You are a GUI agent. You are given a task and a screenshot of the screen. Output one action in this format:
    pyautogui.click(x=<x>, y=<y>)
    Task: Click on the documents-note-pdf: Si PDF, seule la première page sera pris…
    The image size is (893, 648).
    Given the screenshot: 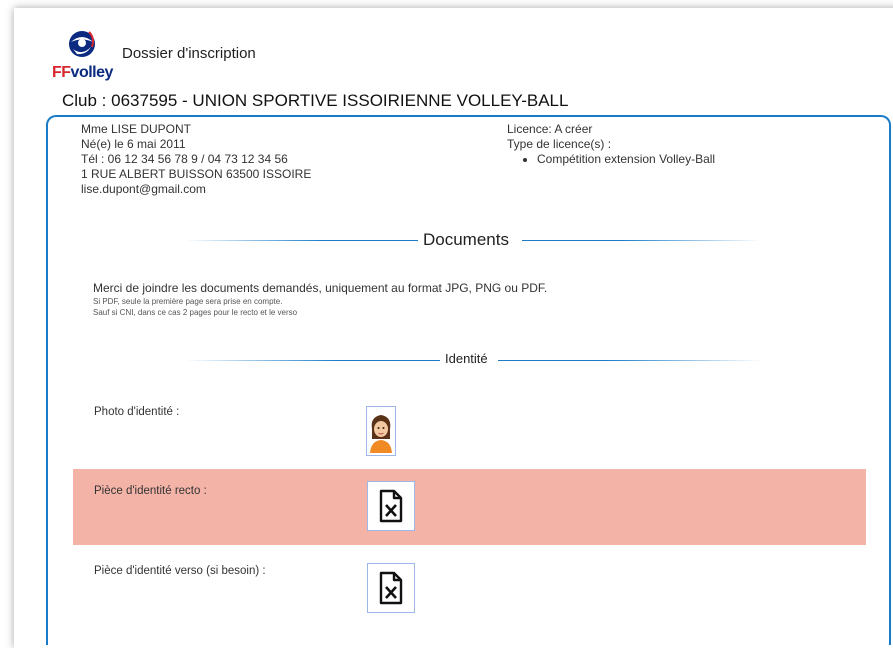 What is the action you would take?
    pyautogui.click(x=188, y=301)
    